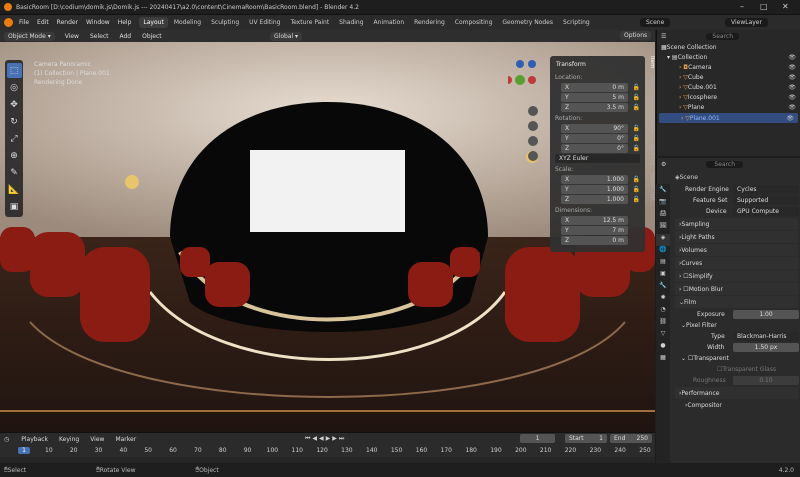  What do you see at coordinates (600, 138) in the screenshot?
I see `rotation-y-field: Y 0° 🔓` at bounding box center [600, 138].